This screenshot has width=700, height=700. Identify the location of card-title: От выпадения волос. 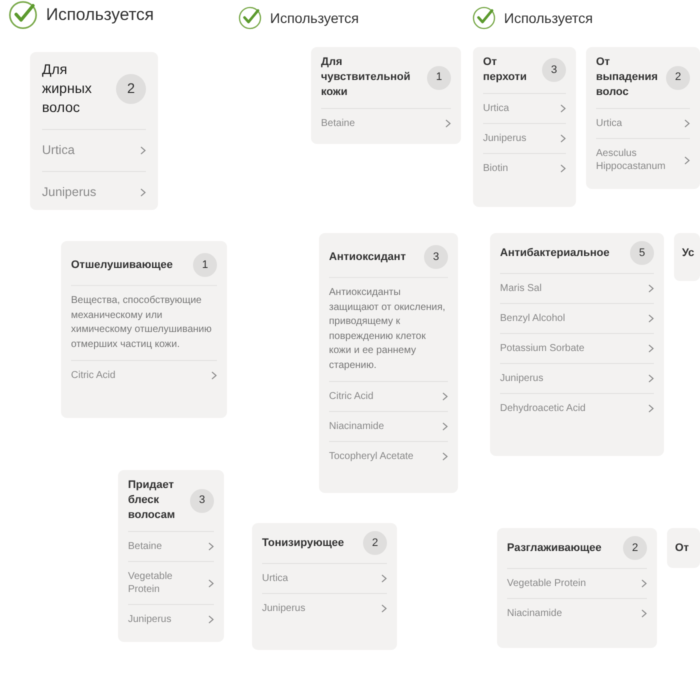
(627, 77).